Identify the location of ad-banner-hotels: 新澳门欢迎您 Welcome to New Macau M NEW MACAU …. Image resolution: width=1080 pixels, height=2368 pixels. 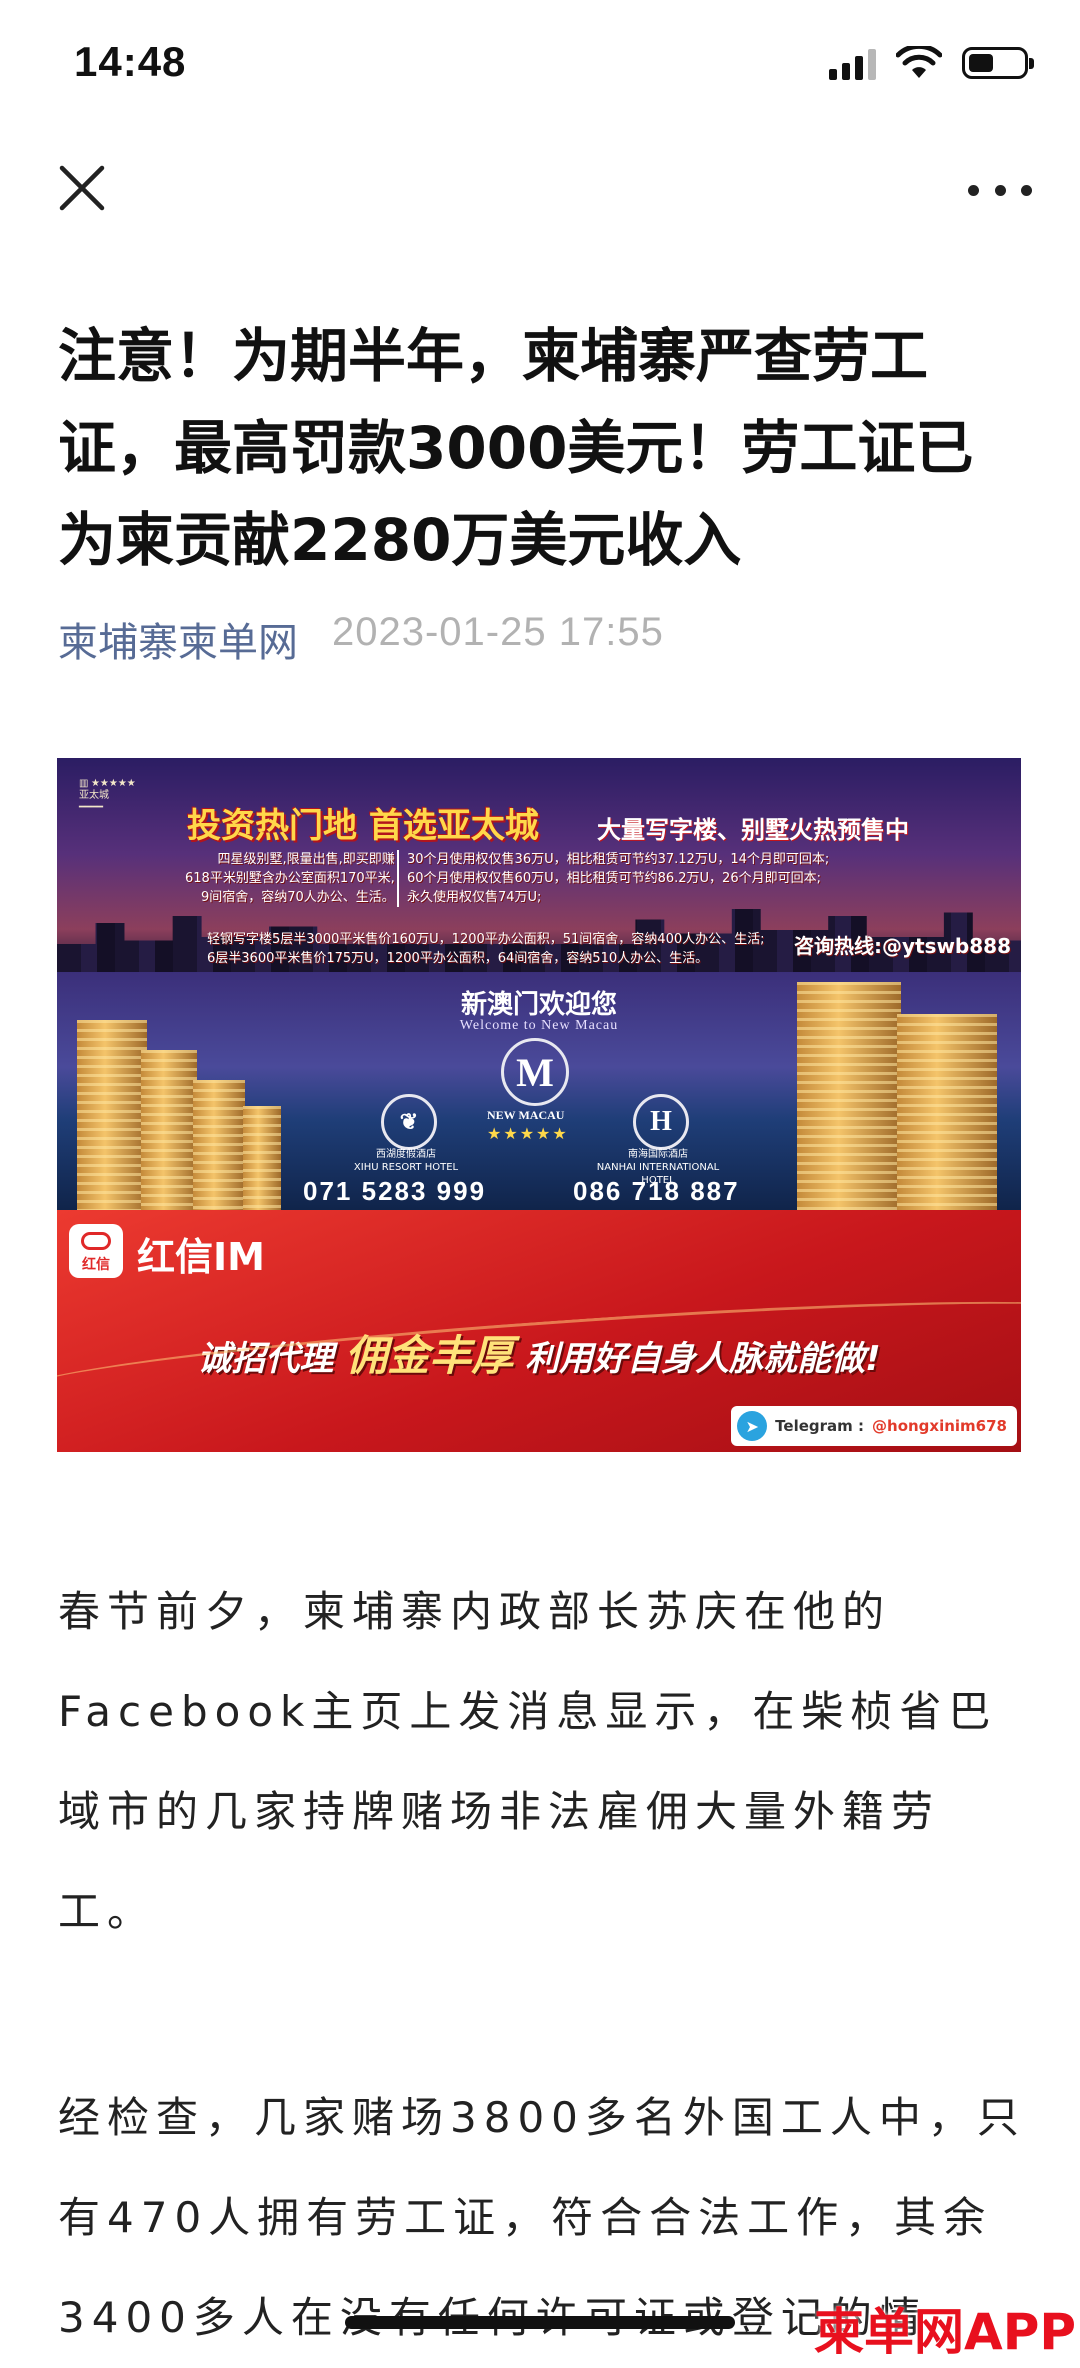
(539, 1091).